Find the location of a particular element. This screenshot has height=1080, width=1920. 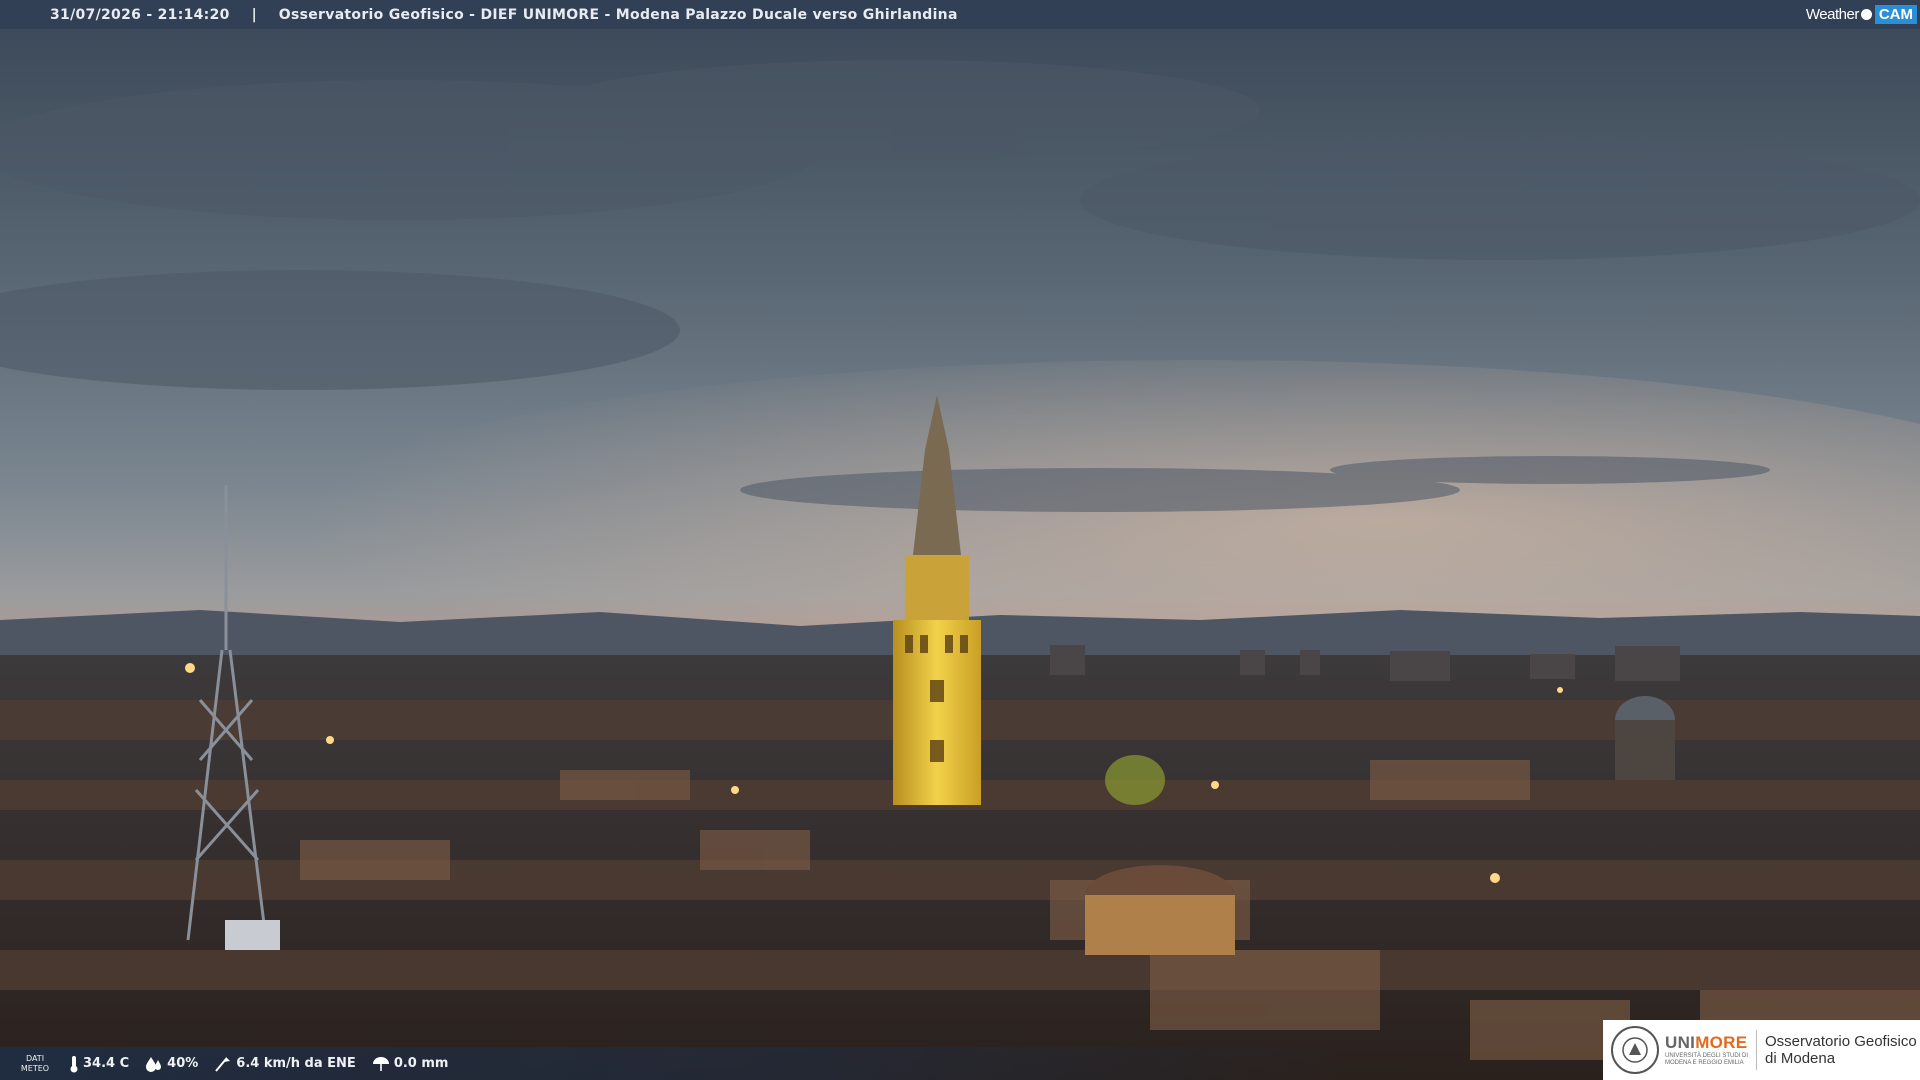

logo-weather-text: Weather is located at coordinates (1832, 14).